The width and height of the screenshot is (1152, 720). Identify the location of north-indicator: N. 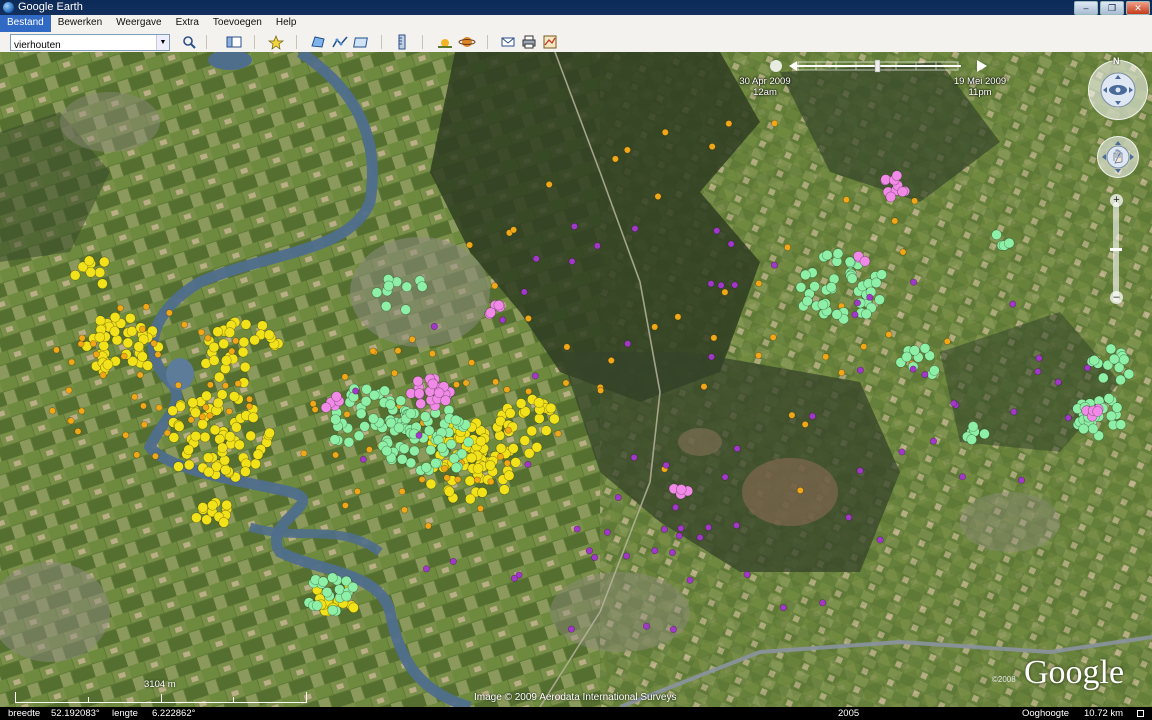
(1116, 61).